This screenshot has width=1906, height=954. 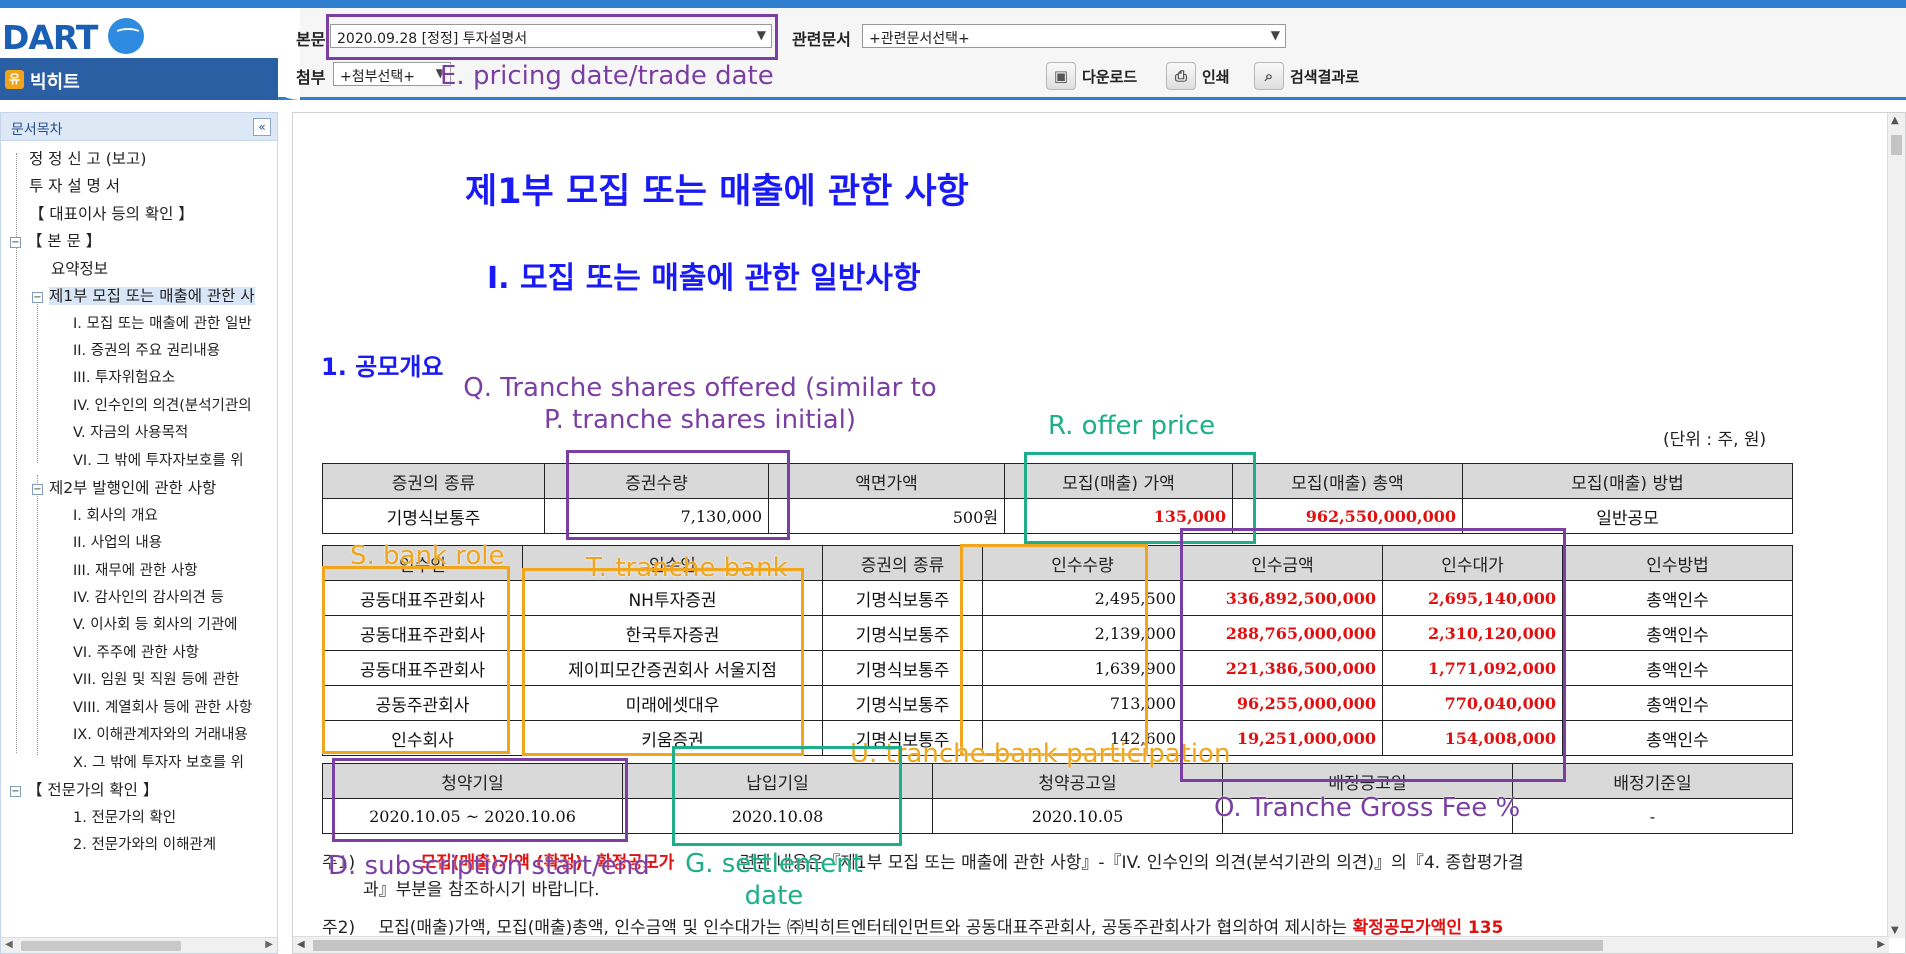 What do you see at coordinates (1282, 633) in the screenshot?
I see `table-cell: 288,765,000,000` at bounding box center [1282, 633].